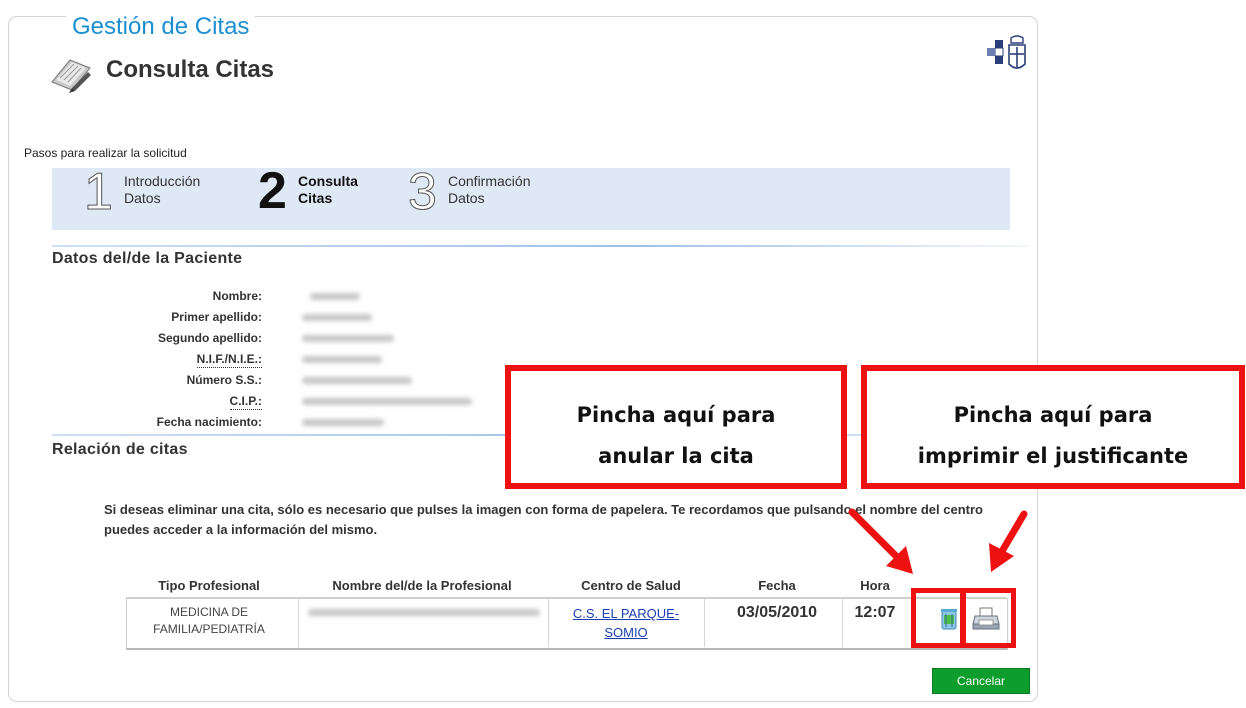 Image resolution: width=1246 pixels, height=708 pixels. I want to click on health-center-link: C.S. EL PARQUE-SOMIO, so click(626, 623).